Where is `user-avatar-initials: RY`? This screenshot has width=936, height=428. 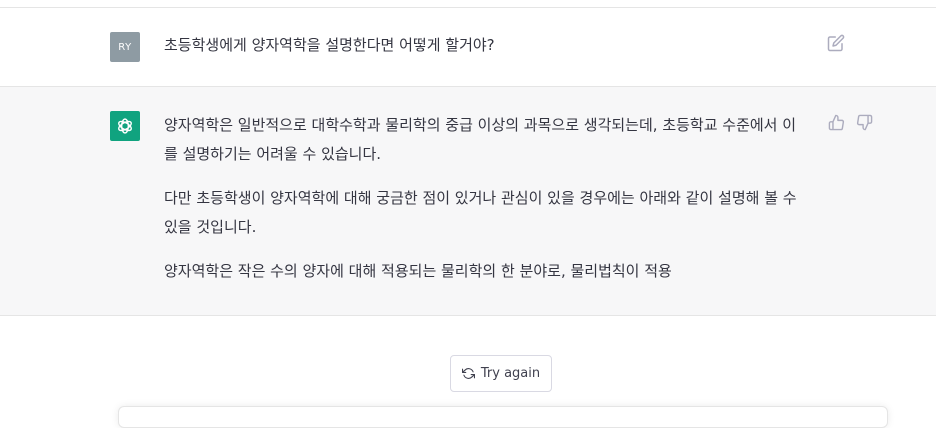
user-avatar-initials: RY is located at coordinates (125, 47).